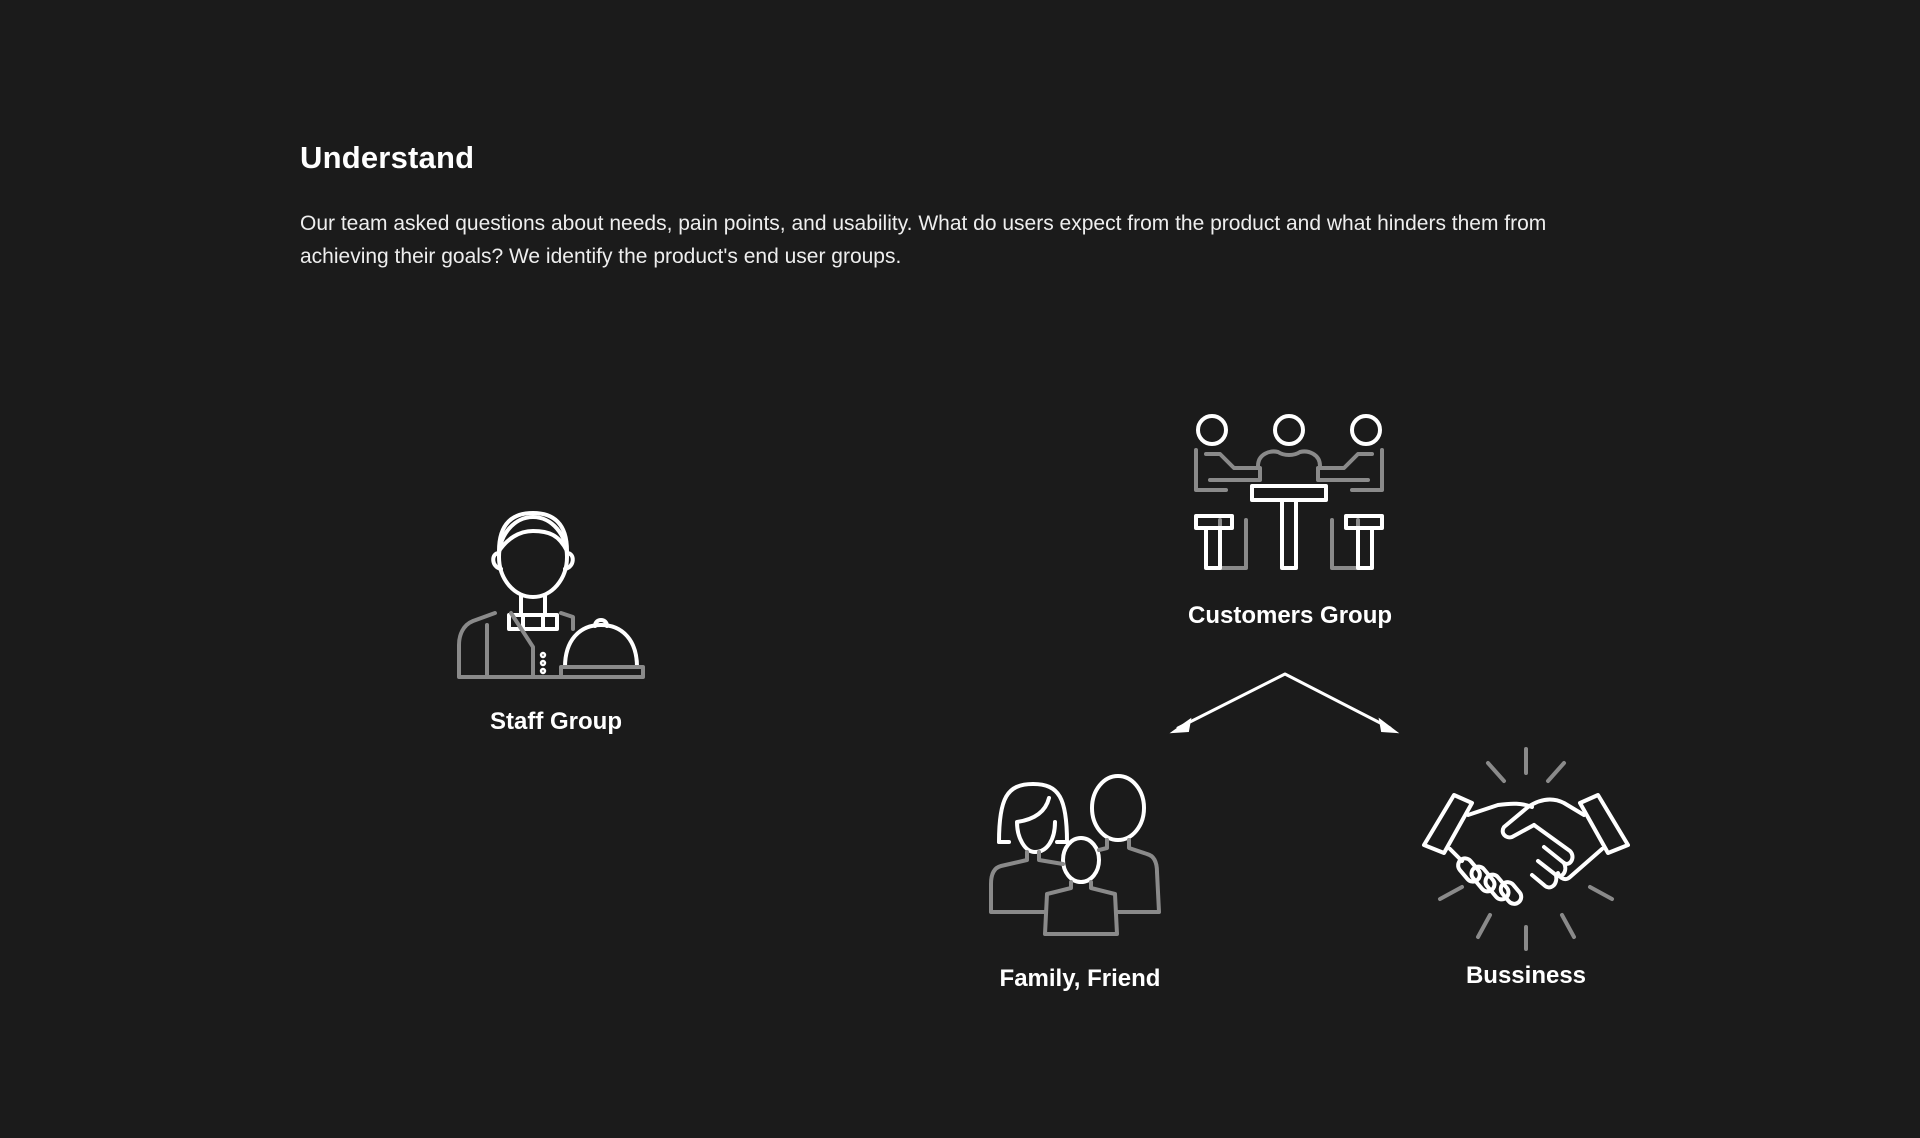 Image resolution: width=1920 pixels, height=1138 pixels. What do you see at coordinates (1526, 975) in the screenshot?
I see `business-label: Bussiness` at bounding box center [1526, 975].